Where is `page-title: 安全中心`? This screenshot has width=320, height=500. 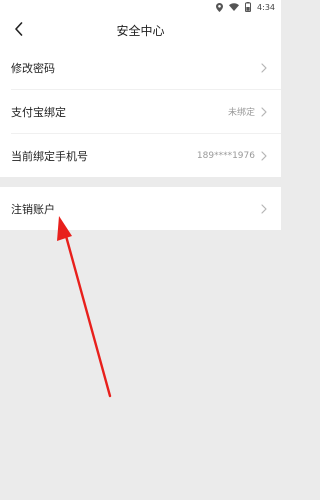
page-title: 安全中心 is located at coordinates (140, 30).